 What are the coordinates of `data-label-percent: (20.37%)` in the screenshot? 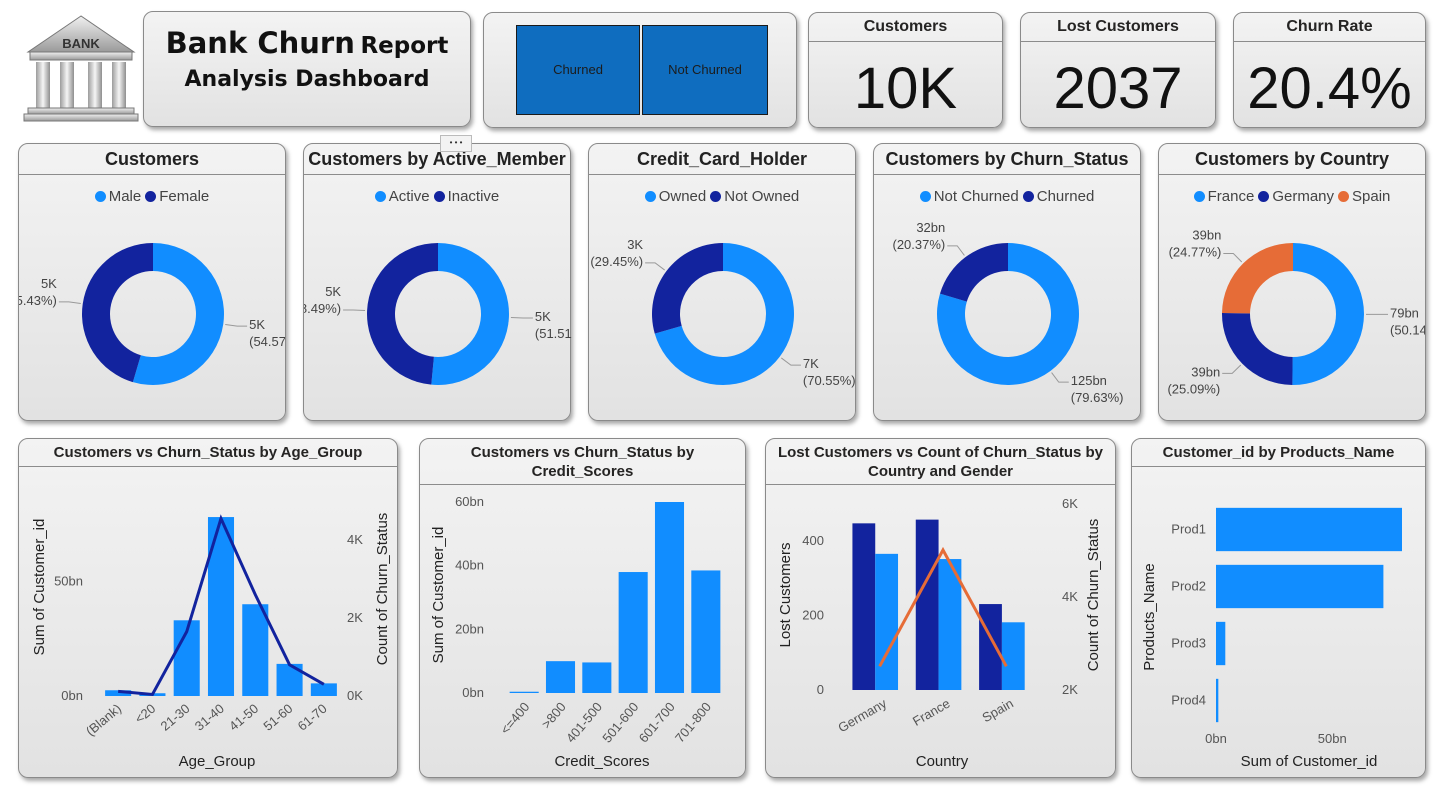 It's located at (918, 244).